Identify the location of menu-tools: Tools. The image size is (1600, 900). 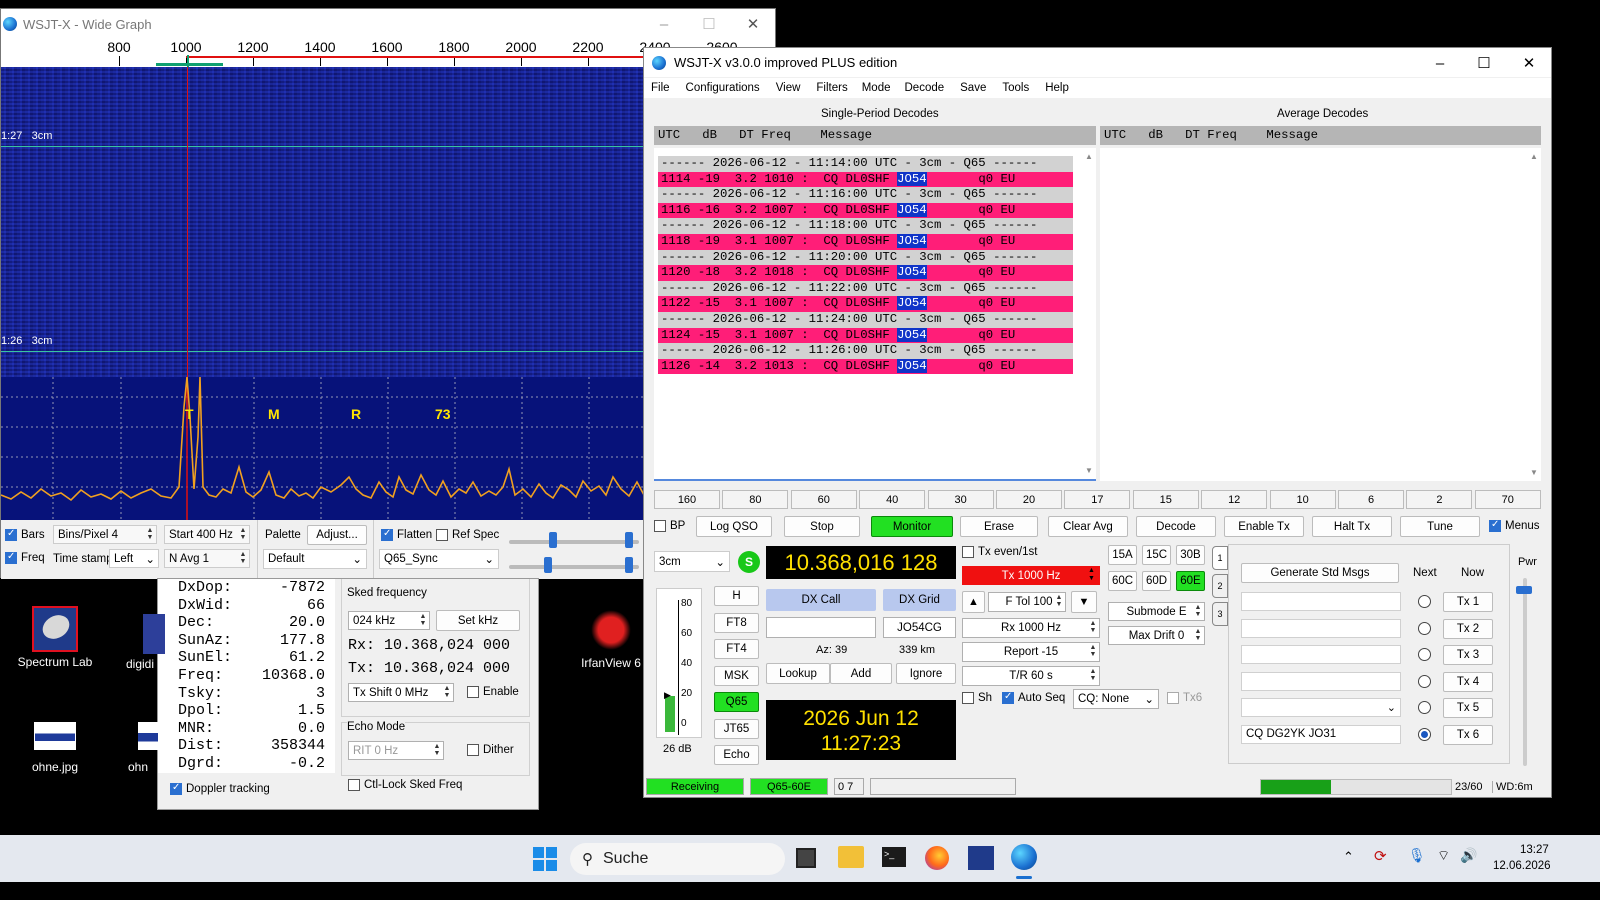
(1015, 88).